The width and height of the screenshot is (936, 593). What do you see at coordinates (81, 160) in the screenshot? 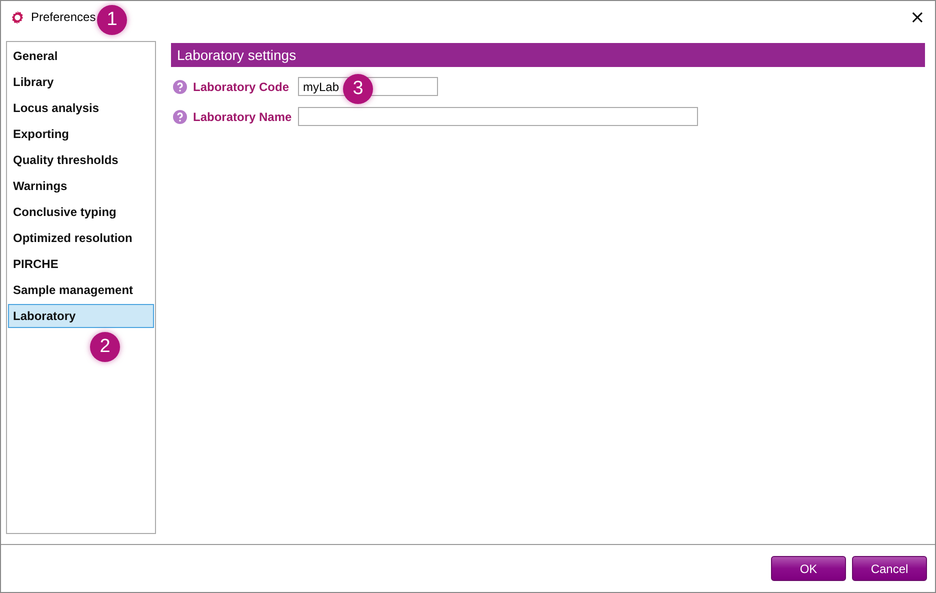
I see `sidebar-item: Quality thresholds` at bounding box center [81, 160].